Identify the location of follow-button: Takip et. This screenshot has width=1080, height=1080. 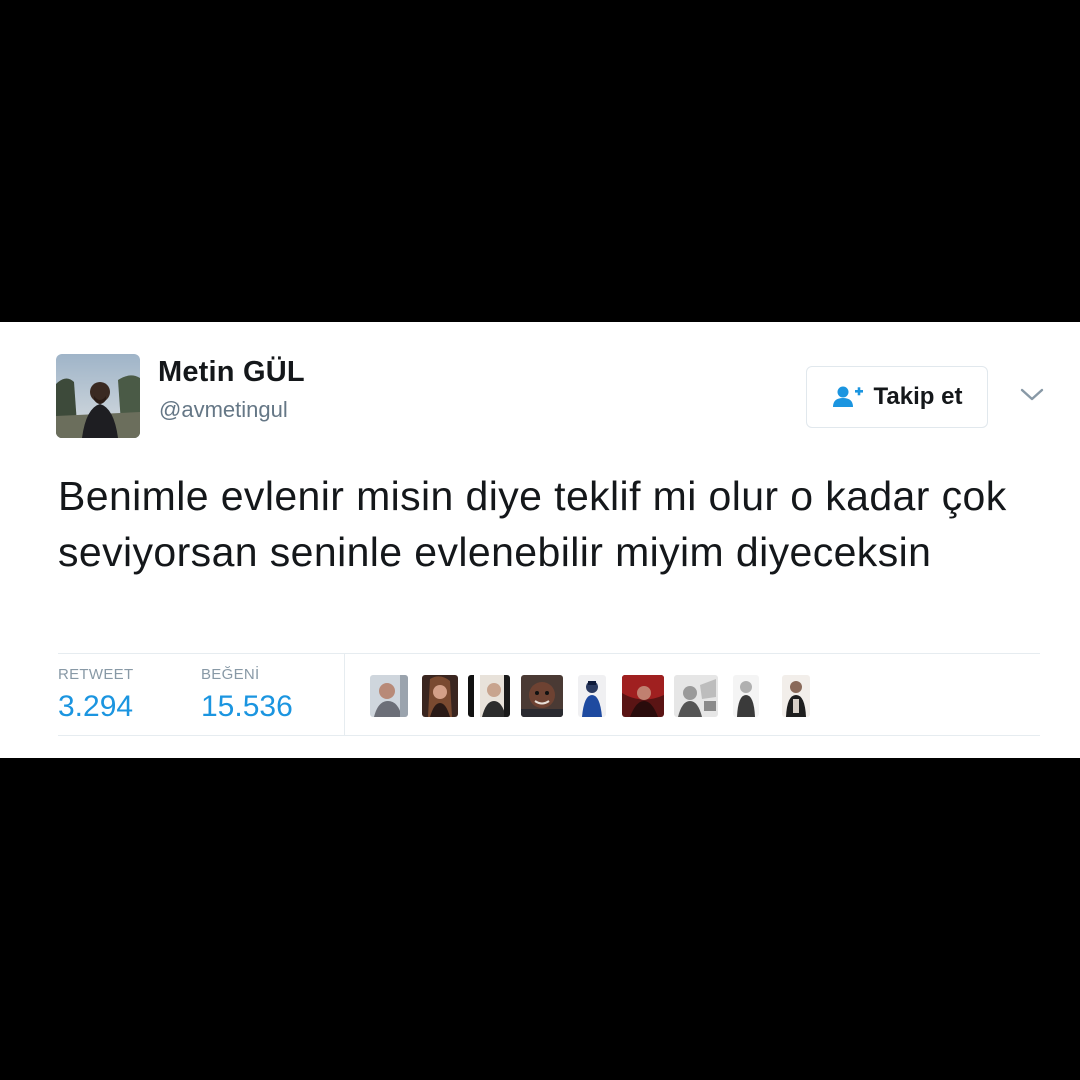
(897, 397).